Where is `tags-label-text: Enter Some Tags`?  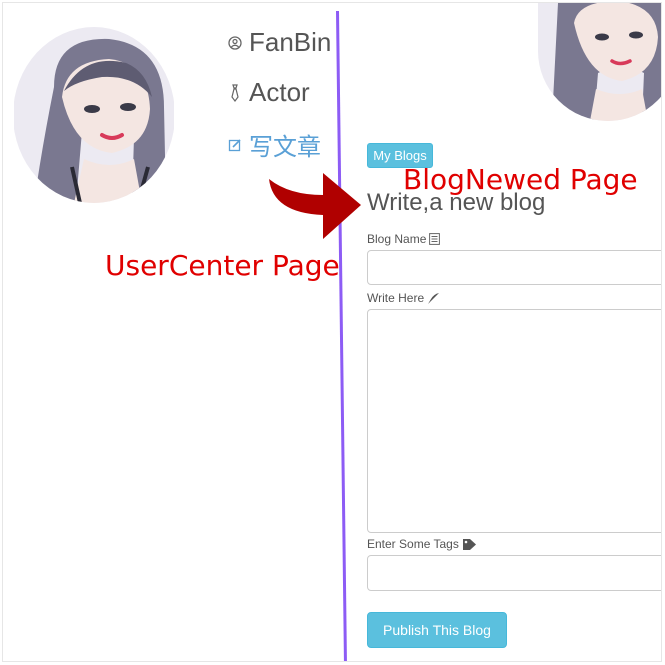
tags-label-text: Enter Some Tags is located at coordinates (413, 544).